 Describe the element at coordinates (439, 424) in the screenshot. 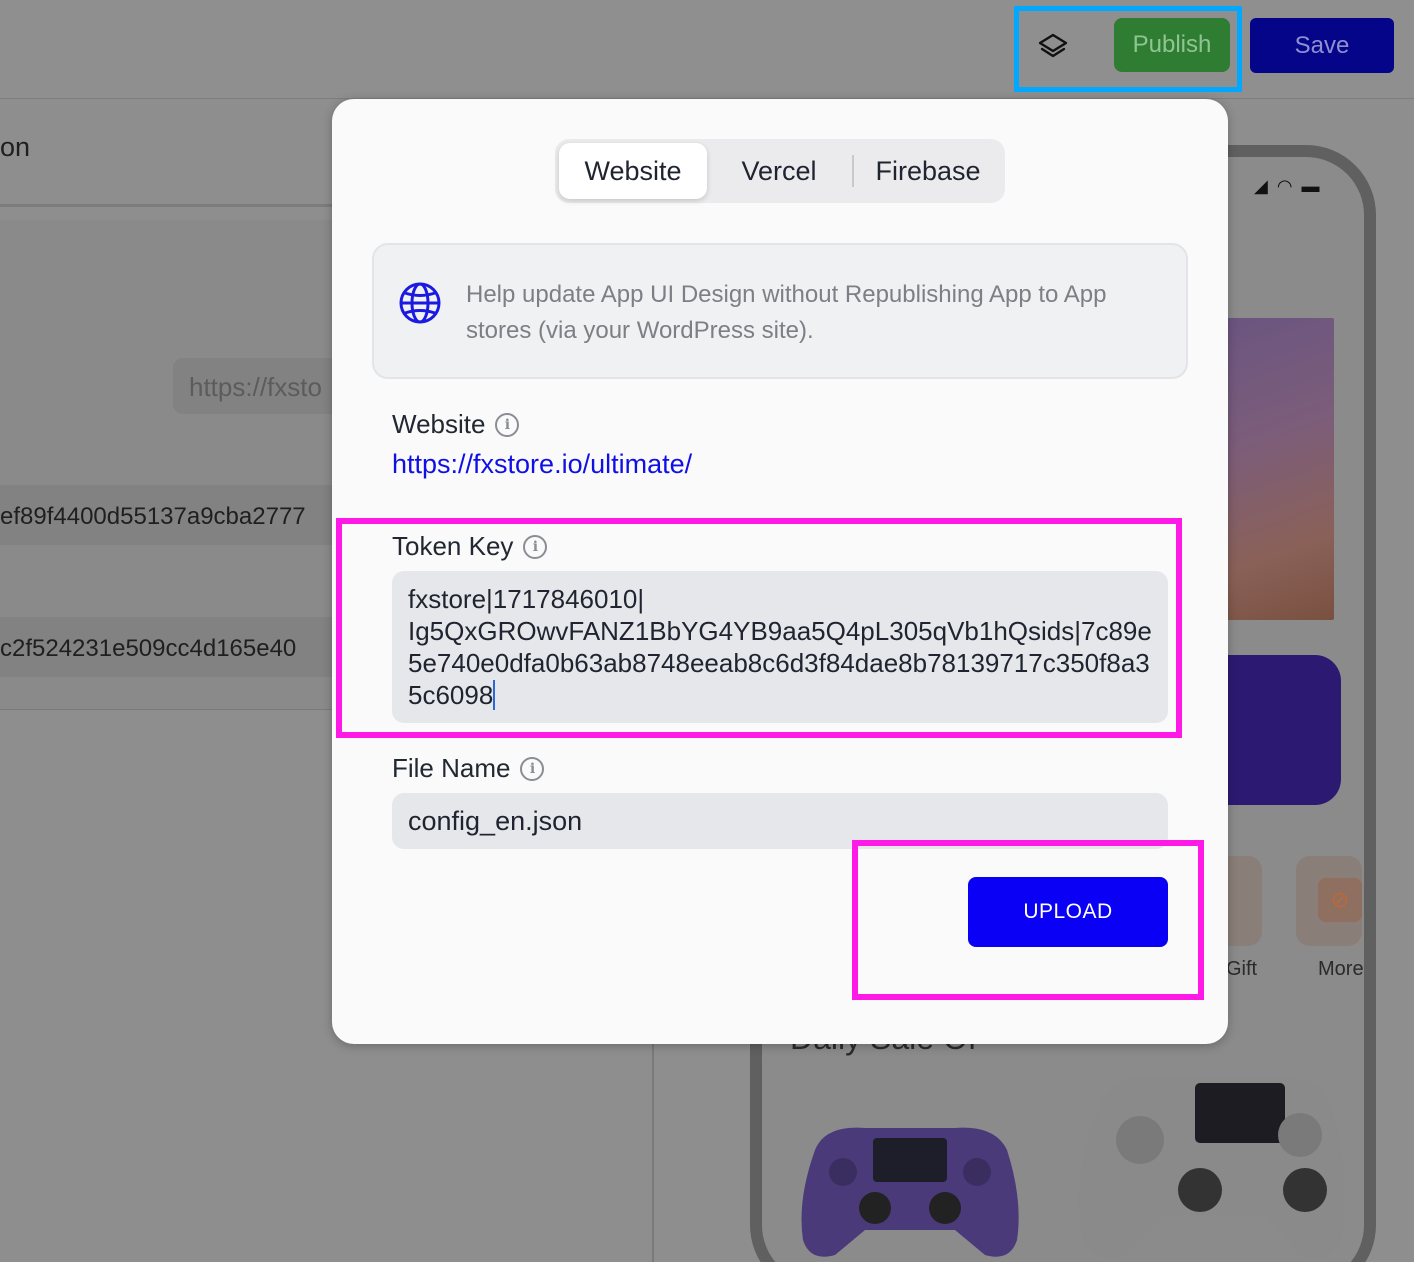

I see `website-label-text: Website` at that location.